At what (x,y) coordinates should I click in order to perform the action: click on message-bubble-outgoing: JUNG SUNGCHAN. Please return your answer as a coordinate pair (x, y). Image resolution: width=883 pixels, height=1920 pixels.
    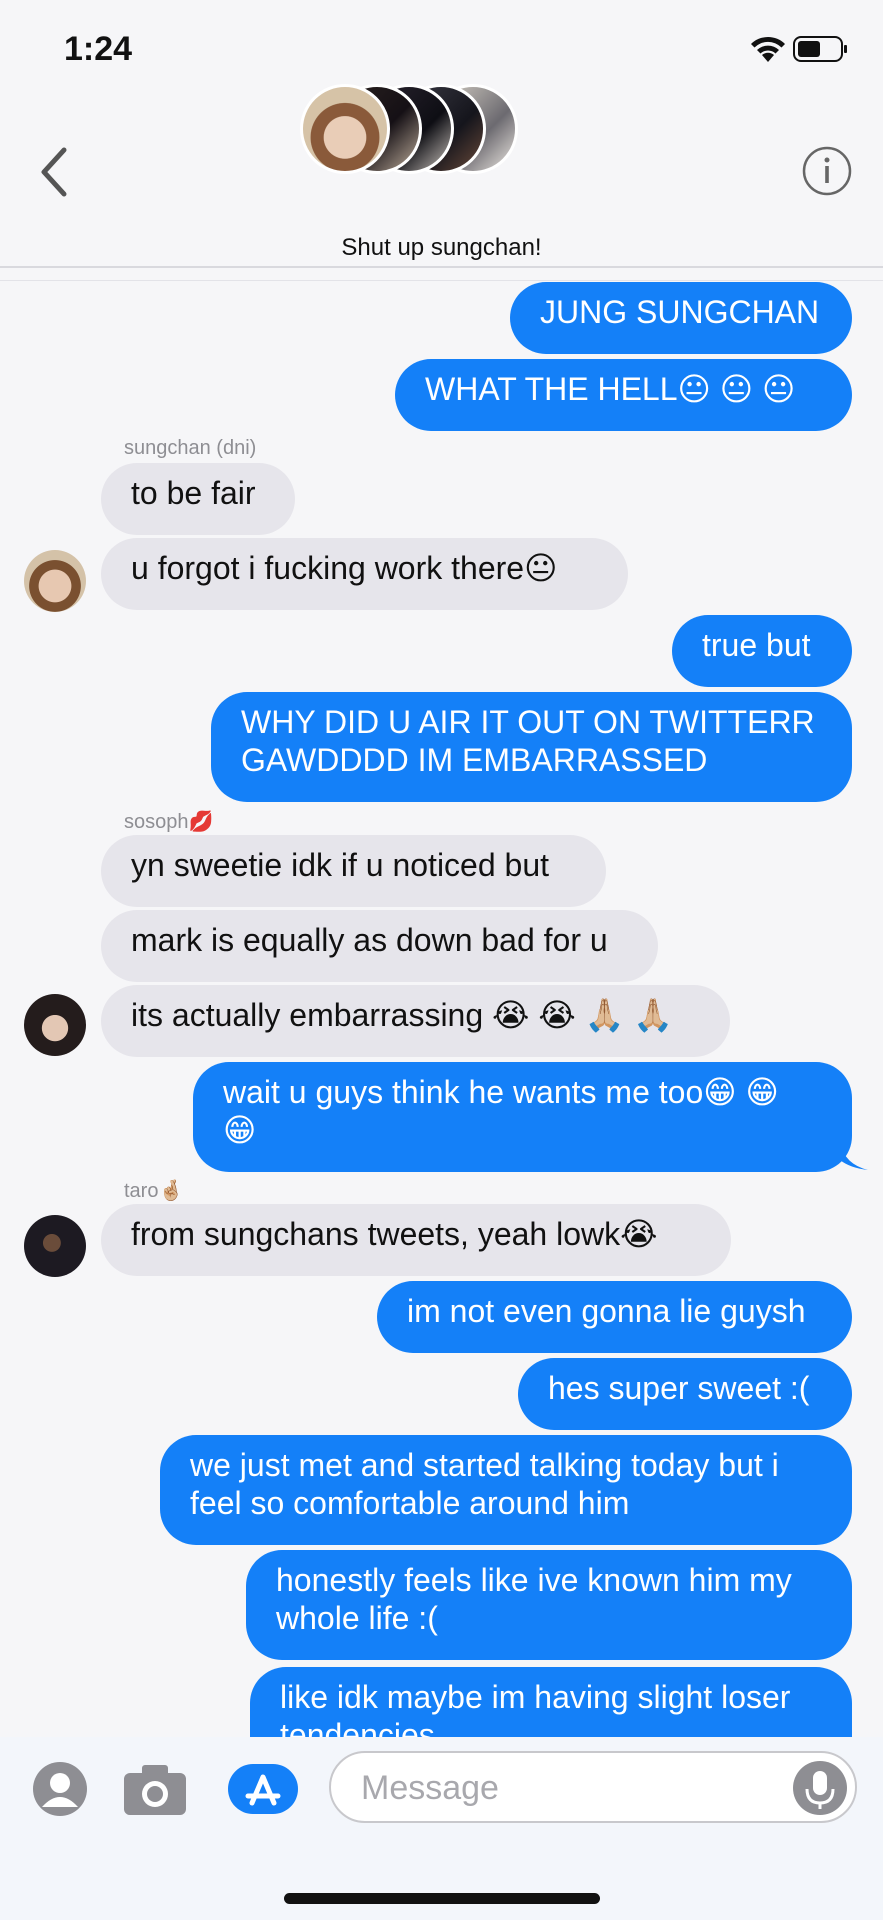
    Looking at the image, I should click on (681, 318).